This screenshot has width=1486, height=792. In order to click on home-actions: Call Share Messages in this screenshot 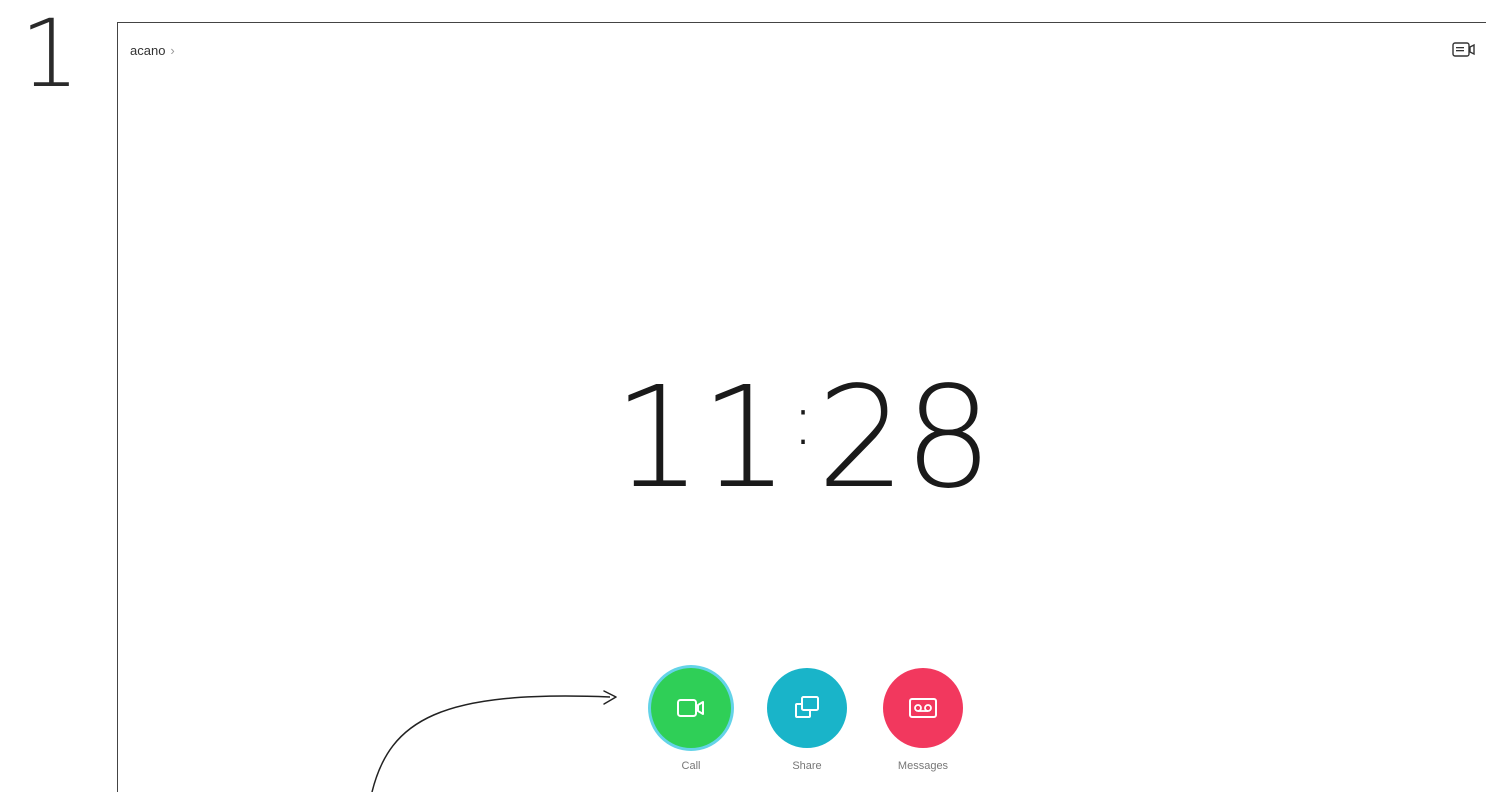, I will do `click(807, 720)`.